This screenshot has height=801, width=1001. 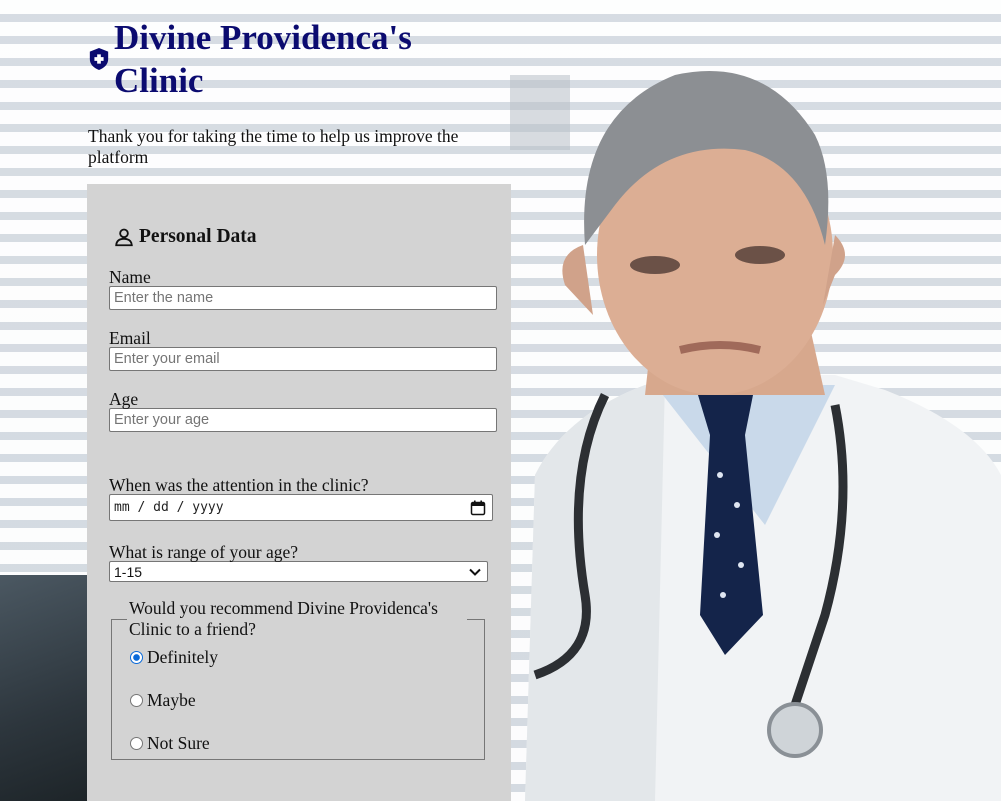 What do you see at coordinates (130, 338) in the screenshot?
I see `email-label: Email` at bounding box center [130, 338].